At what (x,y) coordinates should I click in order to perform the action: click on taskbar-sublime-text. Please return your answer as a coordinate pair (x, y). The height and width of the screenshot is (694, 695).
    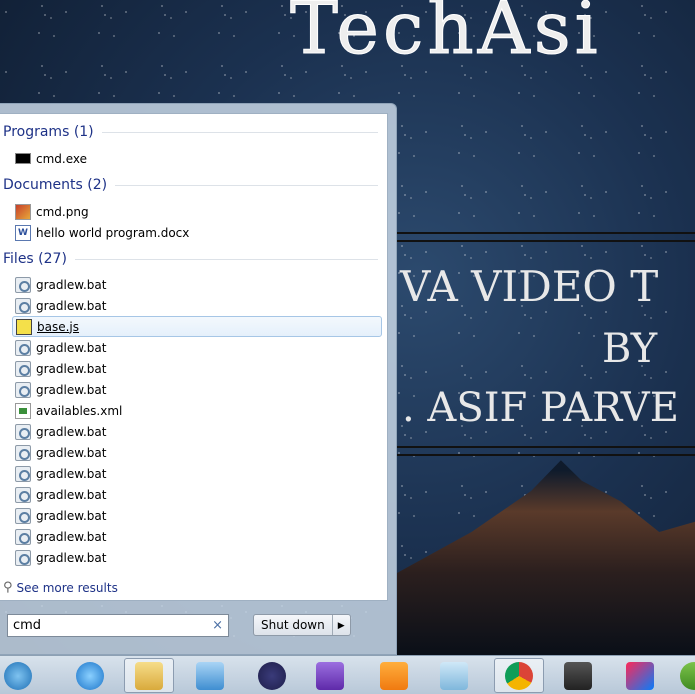
    Looking at the image, I should click on (578, 675).